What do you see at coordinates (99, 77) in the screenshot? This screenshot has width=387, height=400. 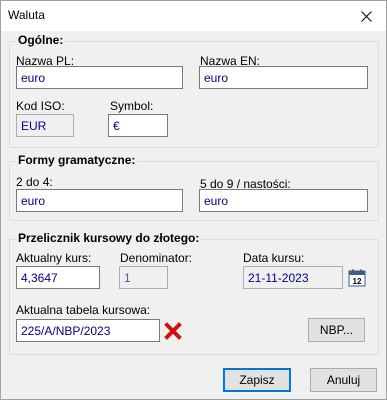 I see `name-pl-input: euro` at bounding box center [99, 77].